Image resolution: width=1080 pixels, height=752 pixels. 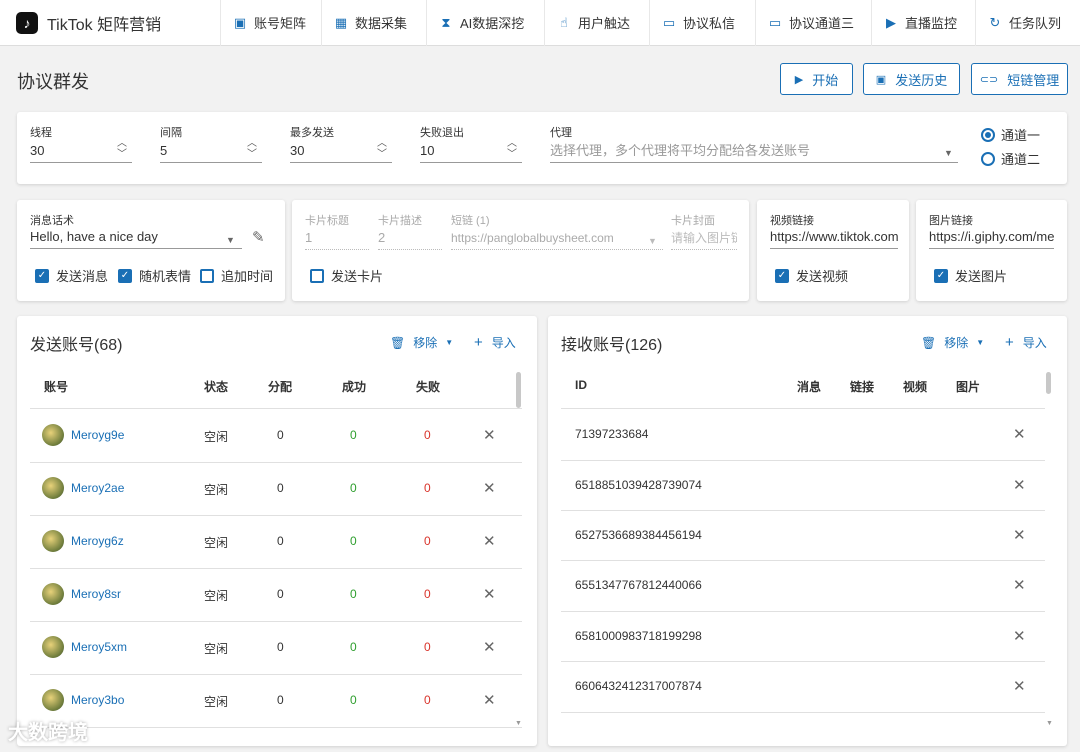 I want to click on nav-protocol-dm: ▭ 协议私信, so click(x=702, y=23).